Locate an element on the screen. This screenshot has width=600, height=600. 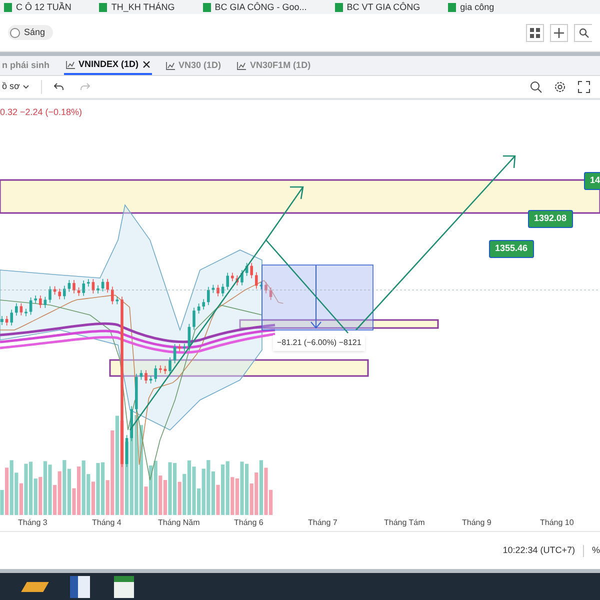
add-button is located at coordinates (559, 33).